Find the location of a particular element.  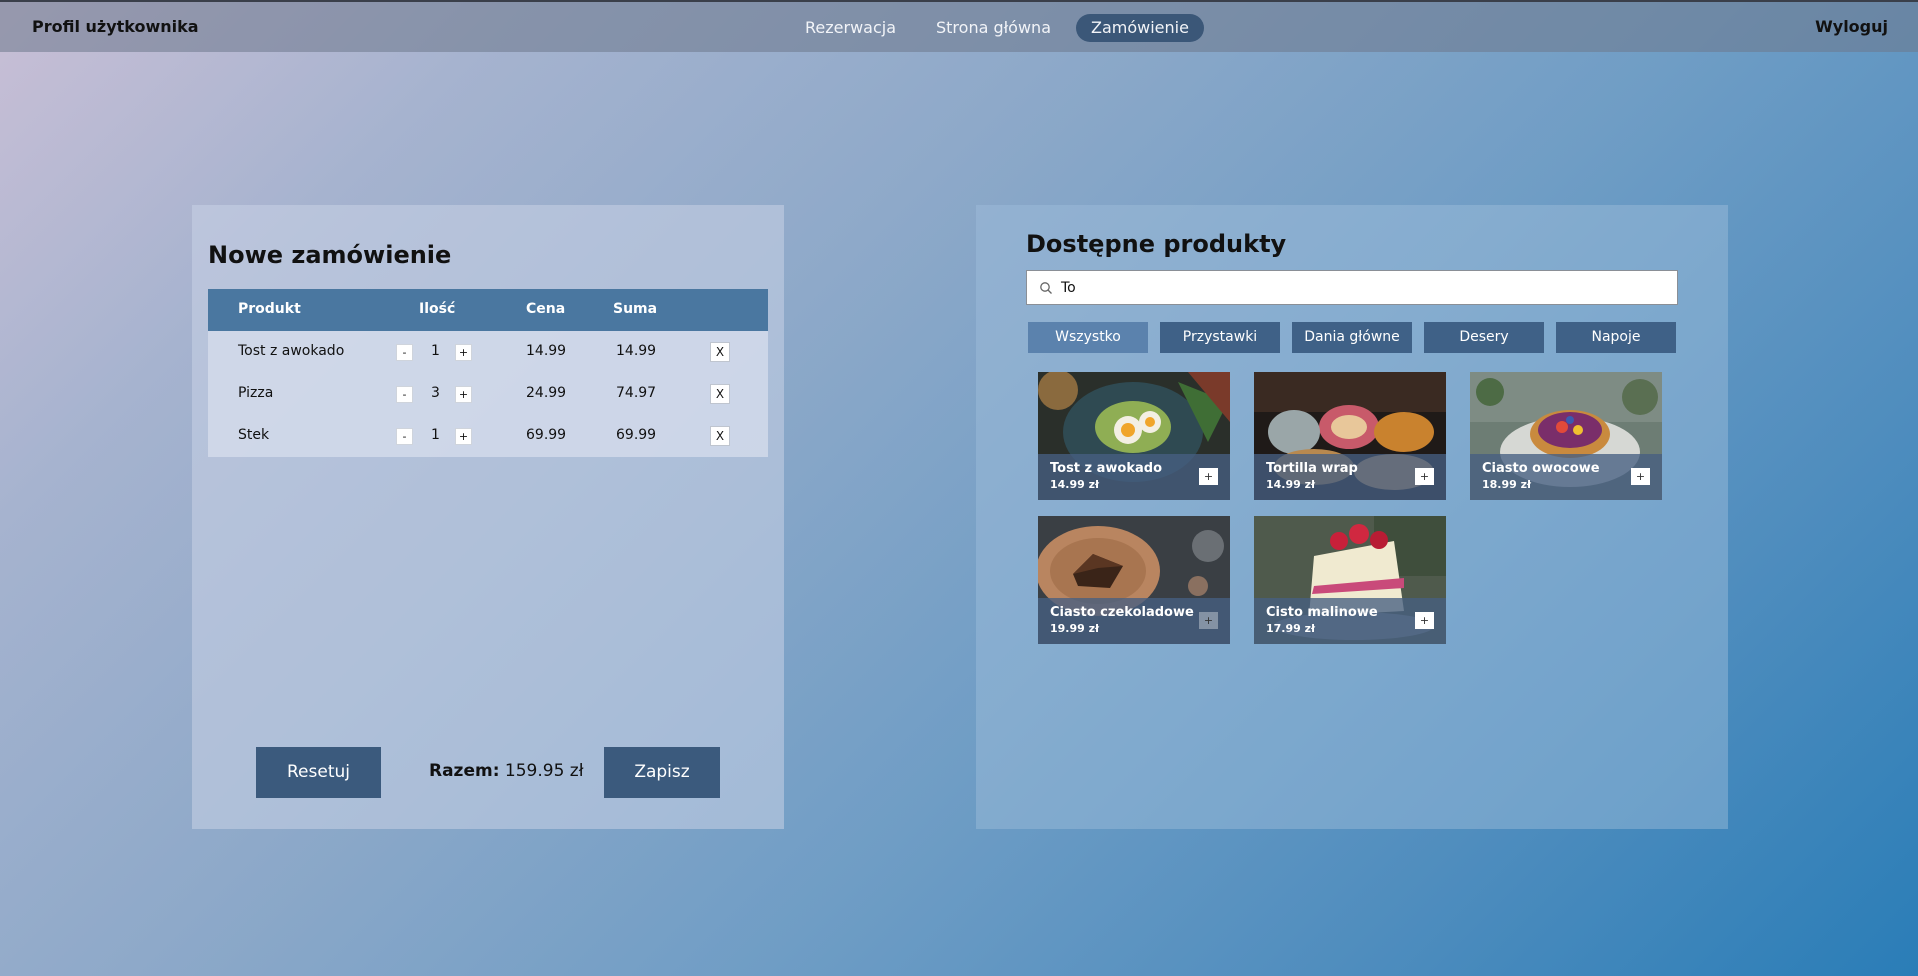

col-price: Cena is located at coordinates (546, 309).